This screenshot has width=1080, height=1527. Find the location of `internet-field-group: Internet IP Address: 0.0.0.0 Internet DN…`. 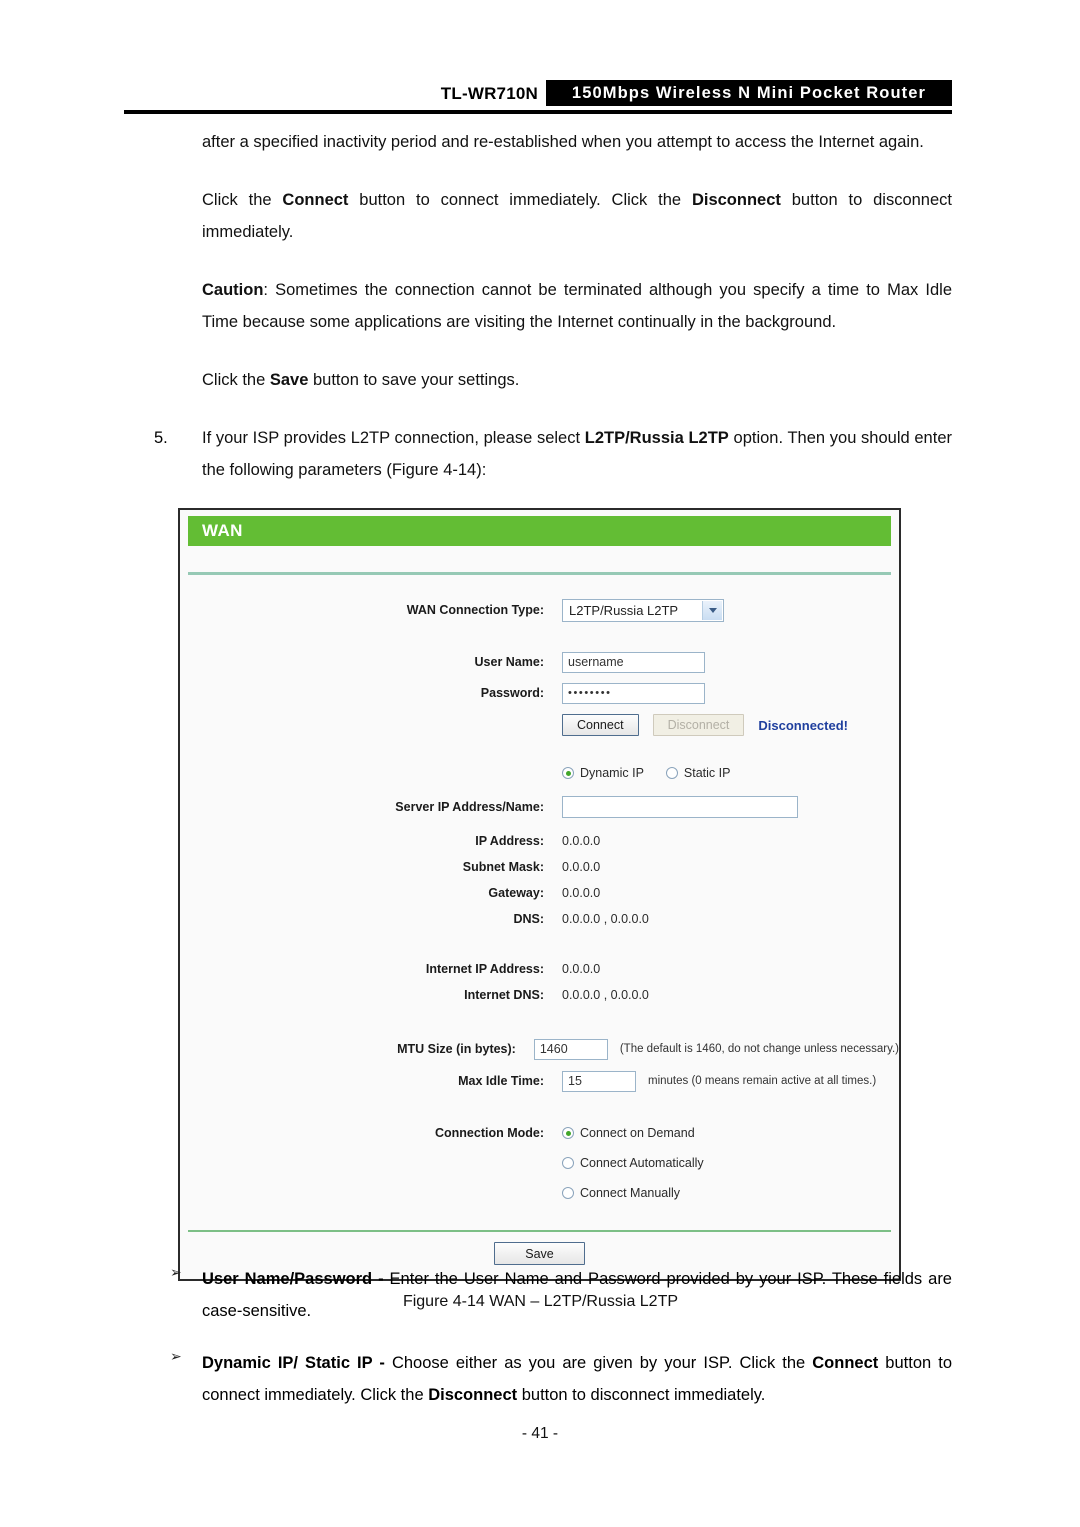

internet-field-group: Internet IP Address: 0.0.0.0 Internet DN… is located at coordinates (539, 982).